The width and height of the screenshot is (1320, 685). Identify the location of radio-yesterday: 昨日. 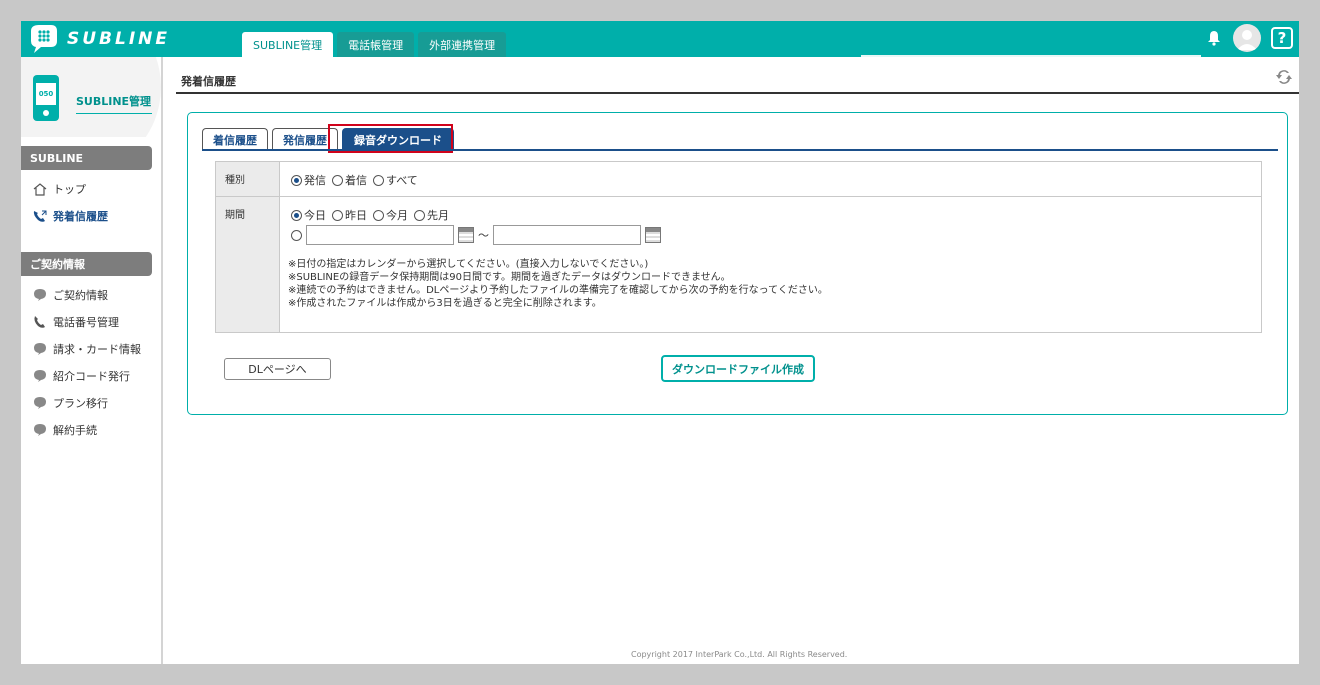
(349, 215).